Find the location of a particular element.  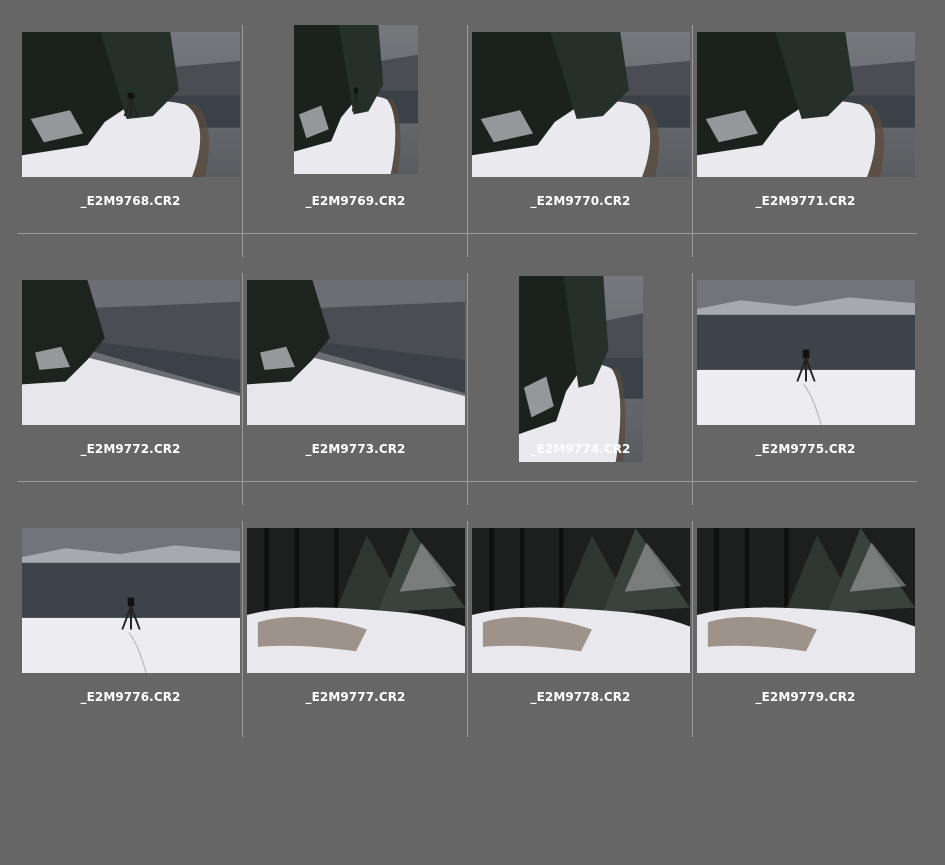

thumbnail-cell: _E2M9774.CR2 is located at coordinates (580, 389).